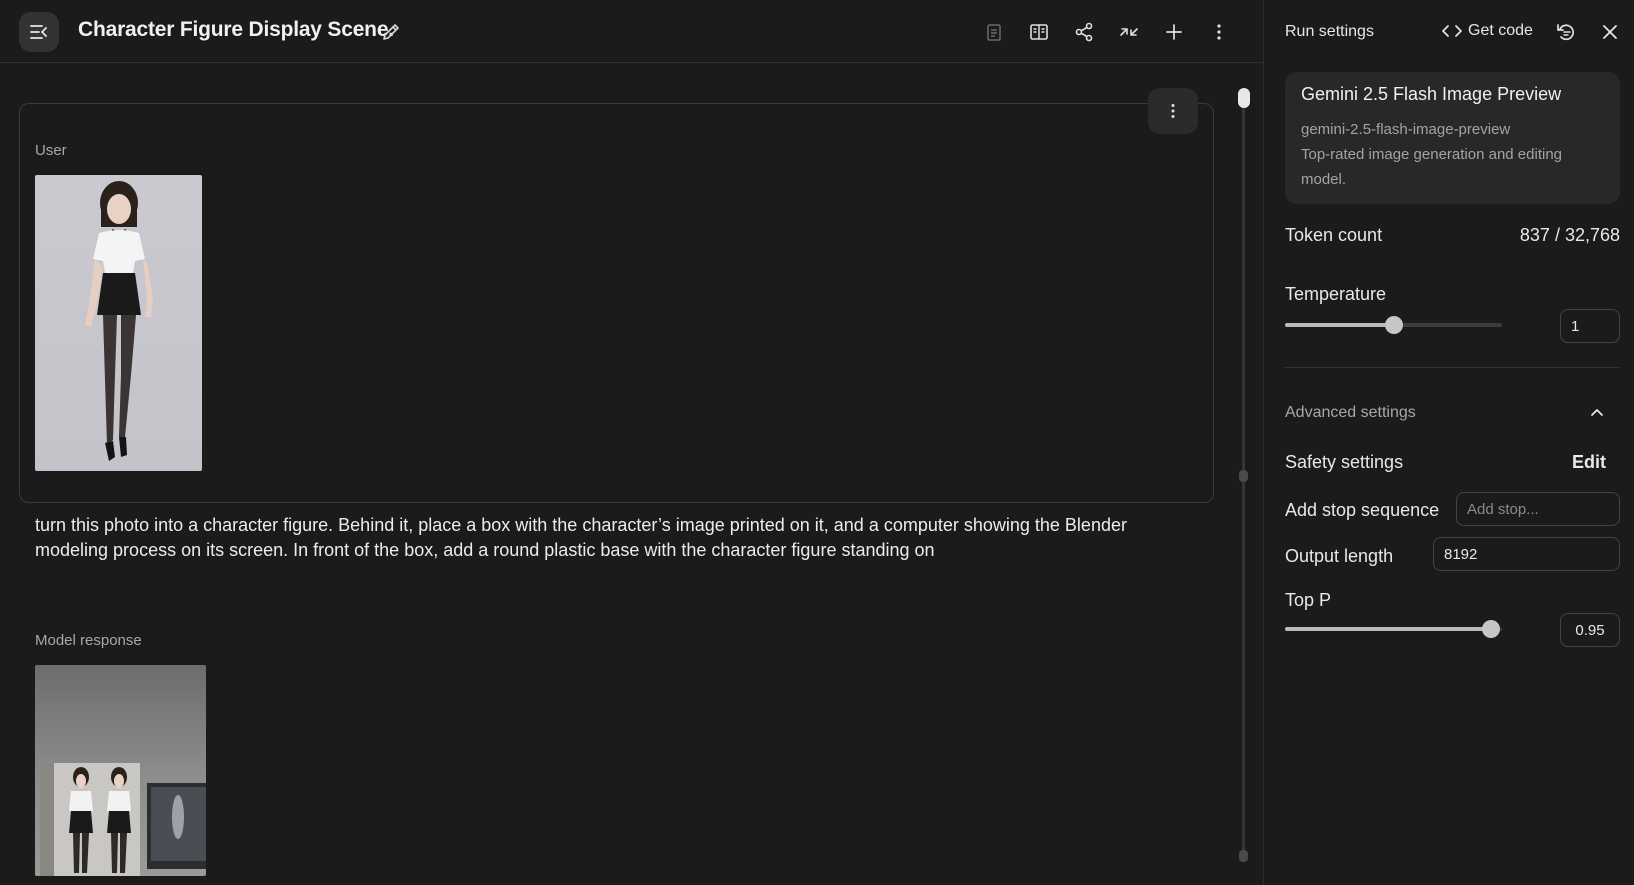 Image resolution: width=1634 pixels, height=885 pixels. Describe the element at coordinates (1526, 554) in the screenshot. I see `output-length-input: 8192` at that location.